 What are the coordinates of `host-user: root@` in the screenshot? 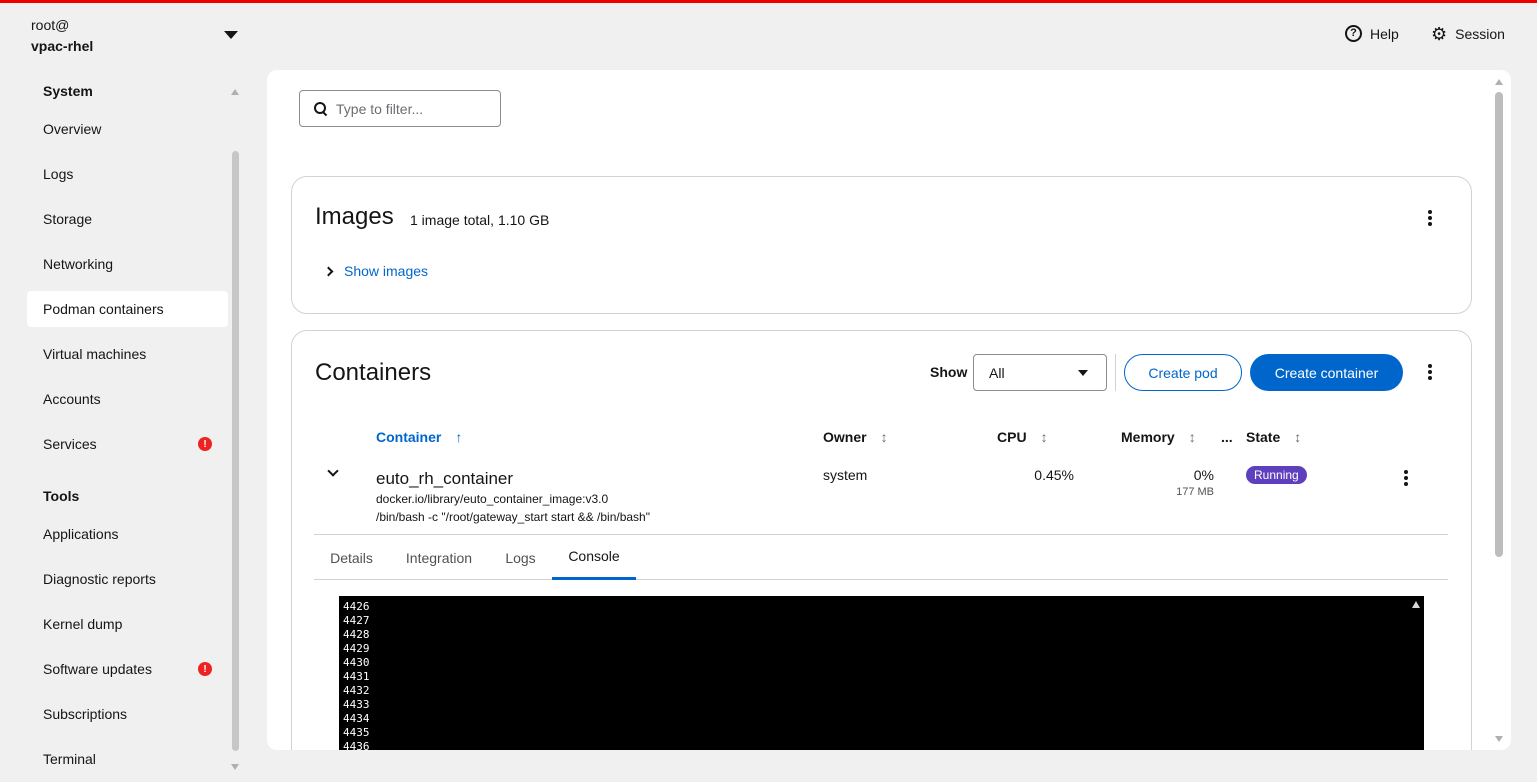 It's located at (50, 25).